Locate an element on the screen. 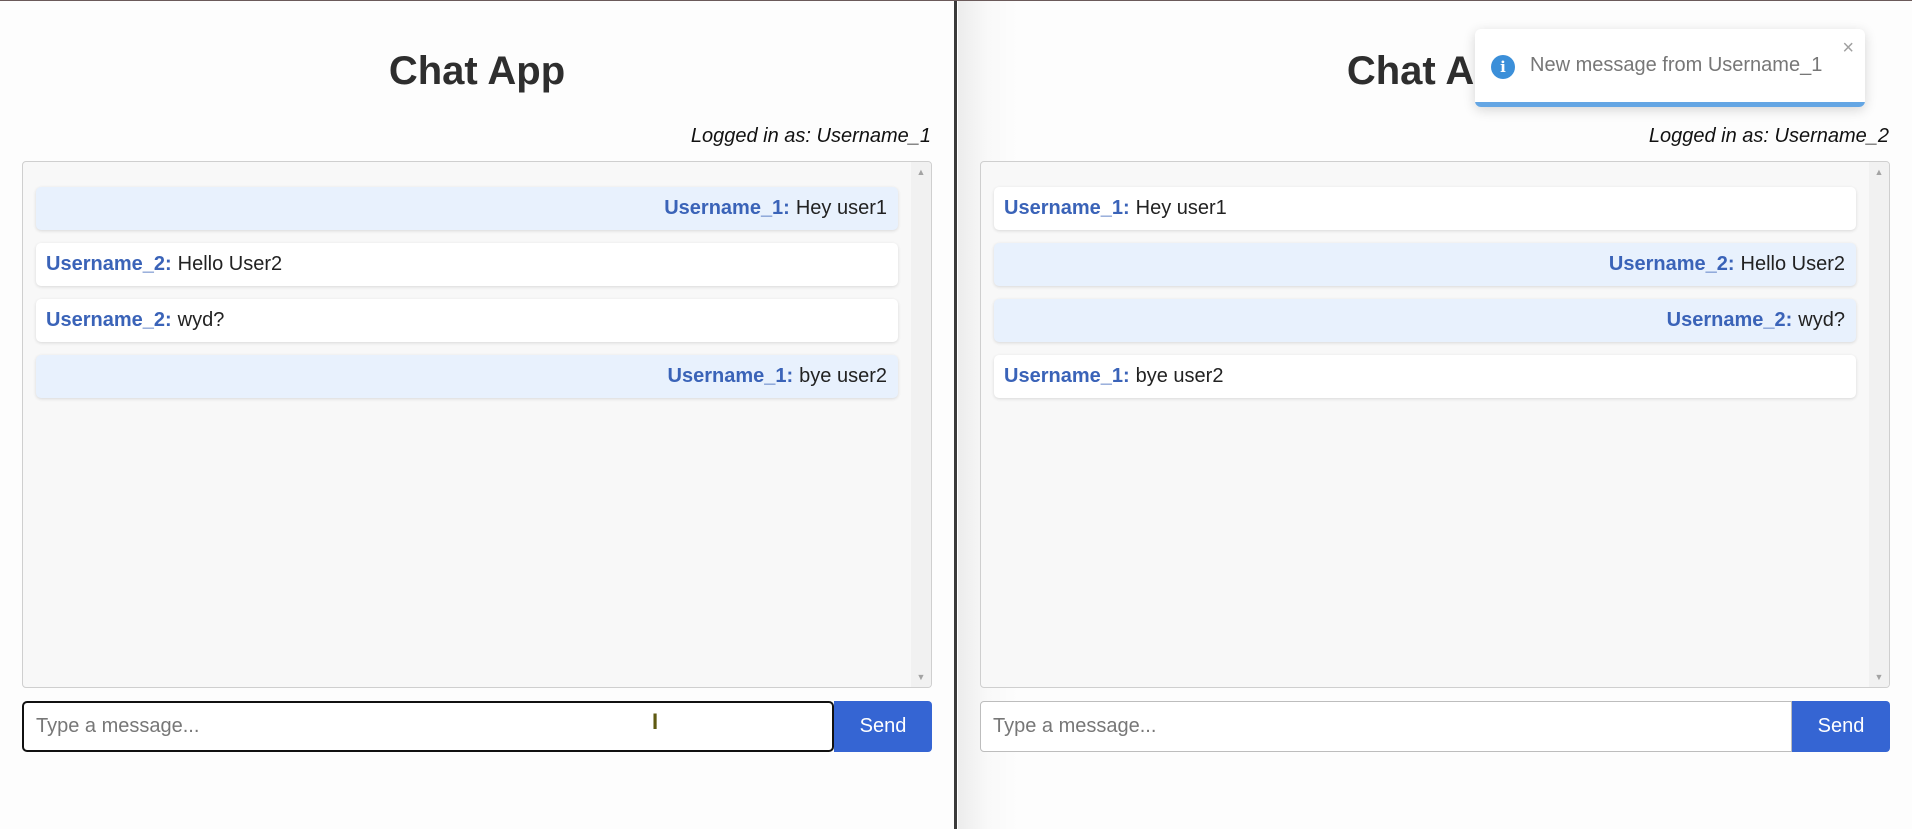 This screenshot has width=1912, height=829. info-icon: i is located at coordinates (1503, 67).